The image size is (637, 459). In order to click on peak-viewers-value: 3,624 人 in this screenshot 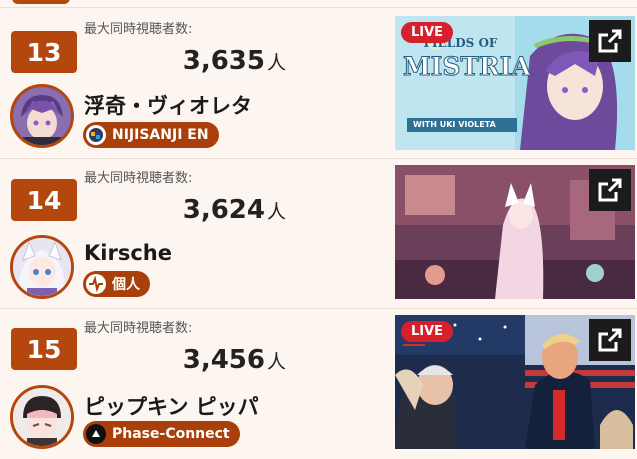, I will do `click(186, 210)`.